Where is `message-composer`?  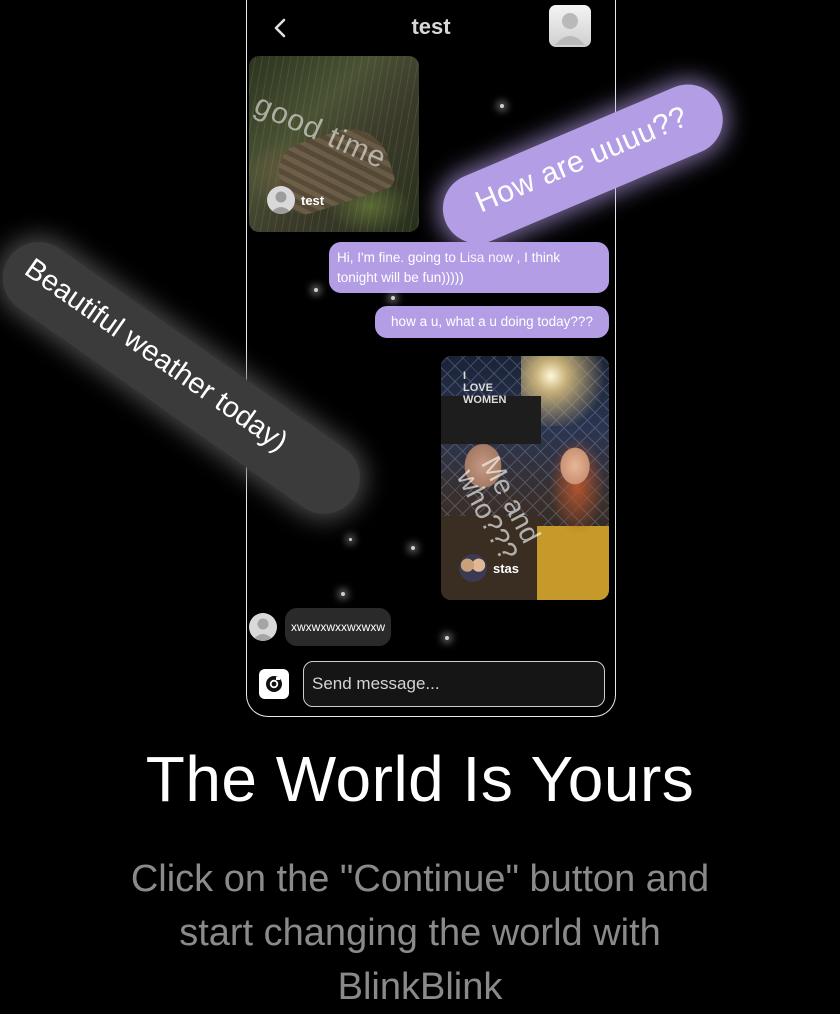 message-composer is located at coordinates (432, 684).